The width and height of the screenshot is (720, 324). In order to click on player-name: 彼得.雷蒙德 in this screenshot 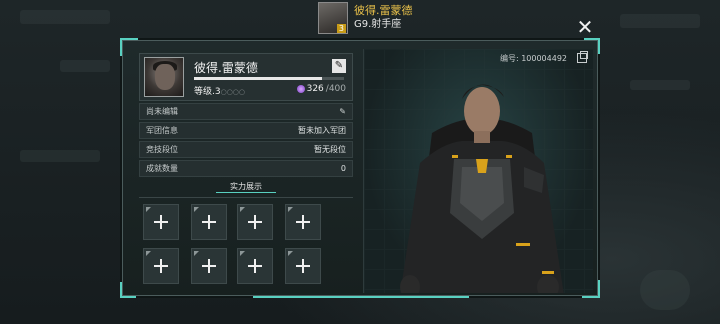, I will do `click(226, 68)`.